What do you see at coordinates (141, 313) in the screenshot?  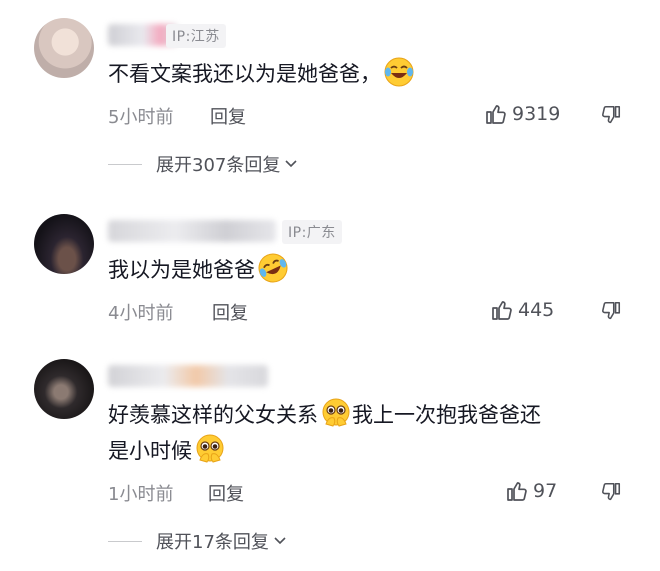 I see `comment-timestamp: 4小时前` at bounding box center [141, 313].